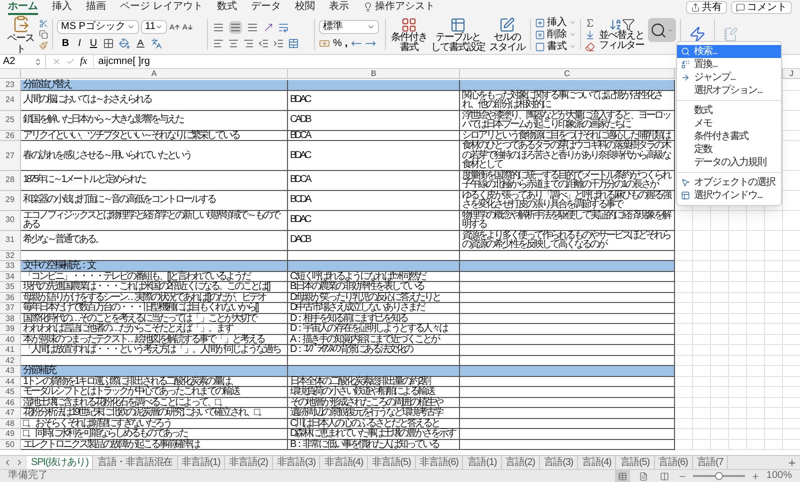  Describe the element at coordinates (719, 476) in the screenshot. I see `slider-thumb` at that location.